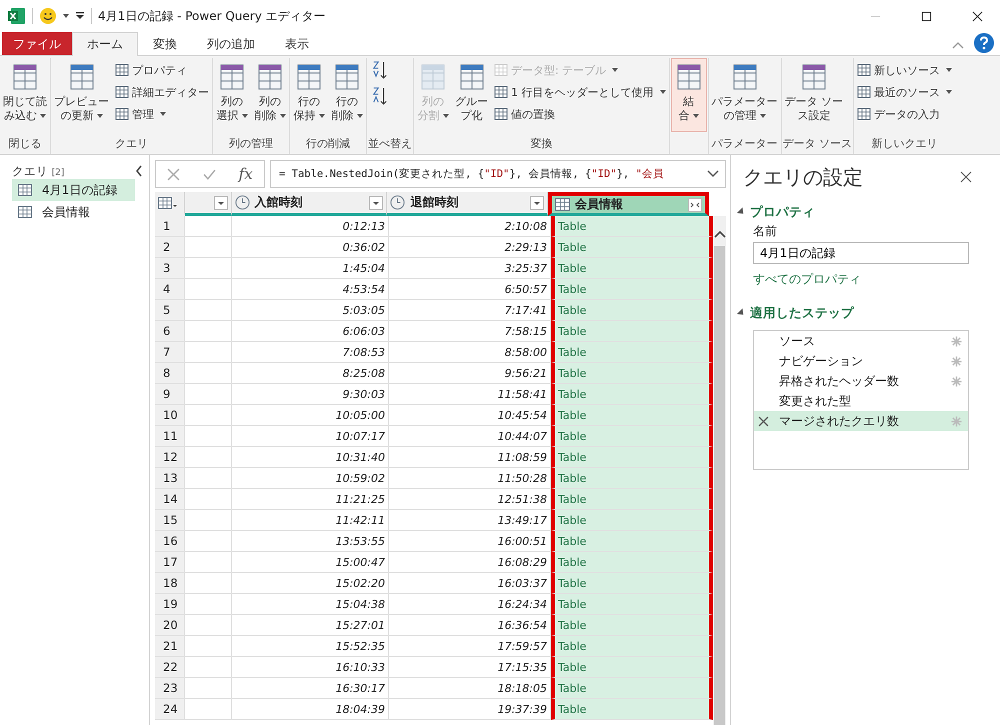 The height and width of the screenshot is (725, 1000). Describe the element at coordinates (48, 16) in the screenshot. I see `smiley-icon` at that location.